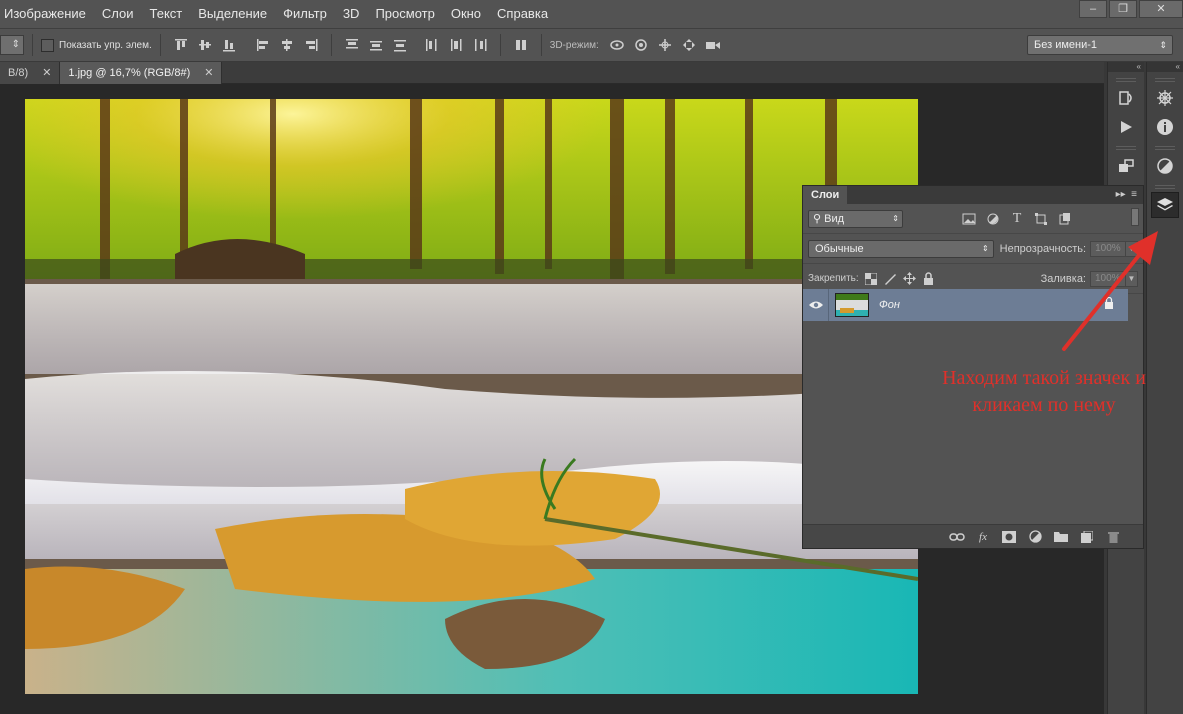 This screenshot has width=1183, height=714. What do you see at coordinates (839, 248) in the screenshot?
I see `blend-mode-value: Обычные` at bounding box center [839, 248].